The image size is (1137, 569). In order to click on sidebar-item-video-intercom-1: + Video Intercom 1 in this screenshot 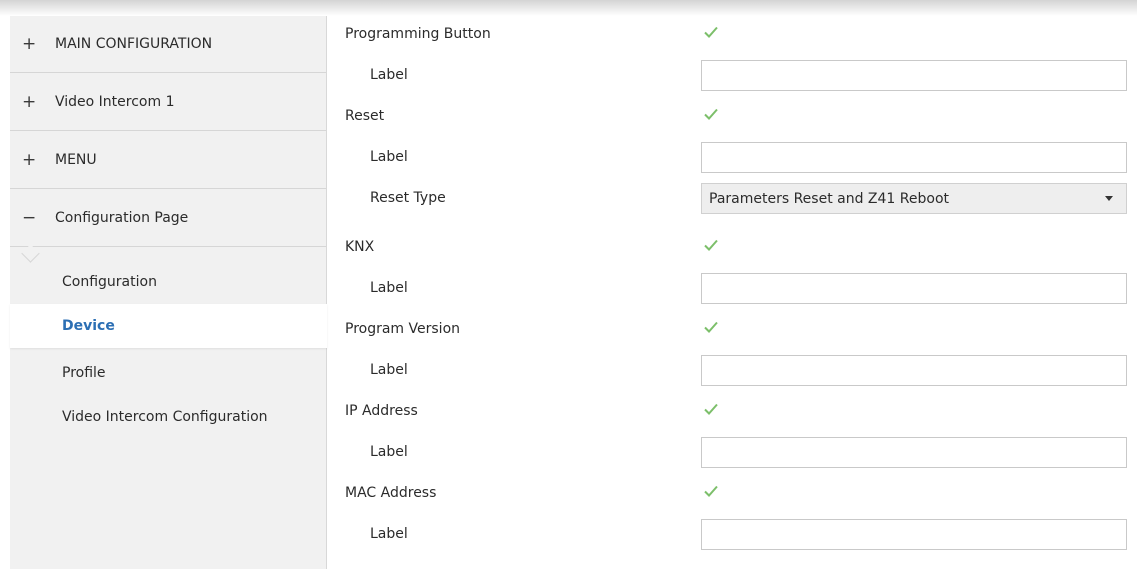, I will do `click(168, 102)`.